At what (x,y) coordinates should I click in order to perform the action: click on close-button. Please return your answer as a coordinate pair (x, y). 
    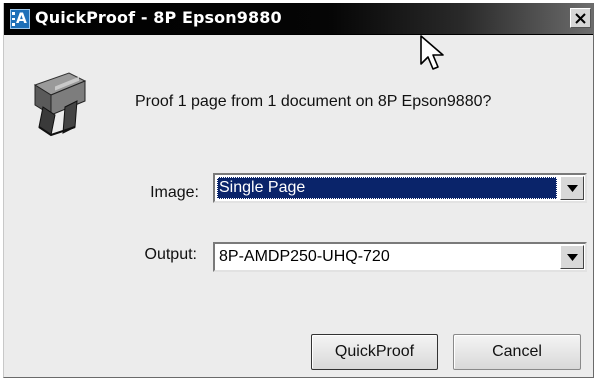
    Looking at the image, I should click on (580, 18).